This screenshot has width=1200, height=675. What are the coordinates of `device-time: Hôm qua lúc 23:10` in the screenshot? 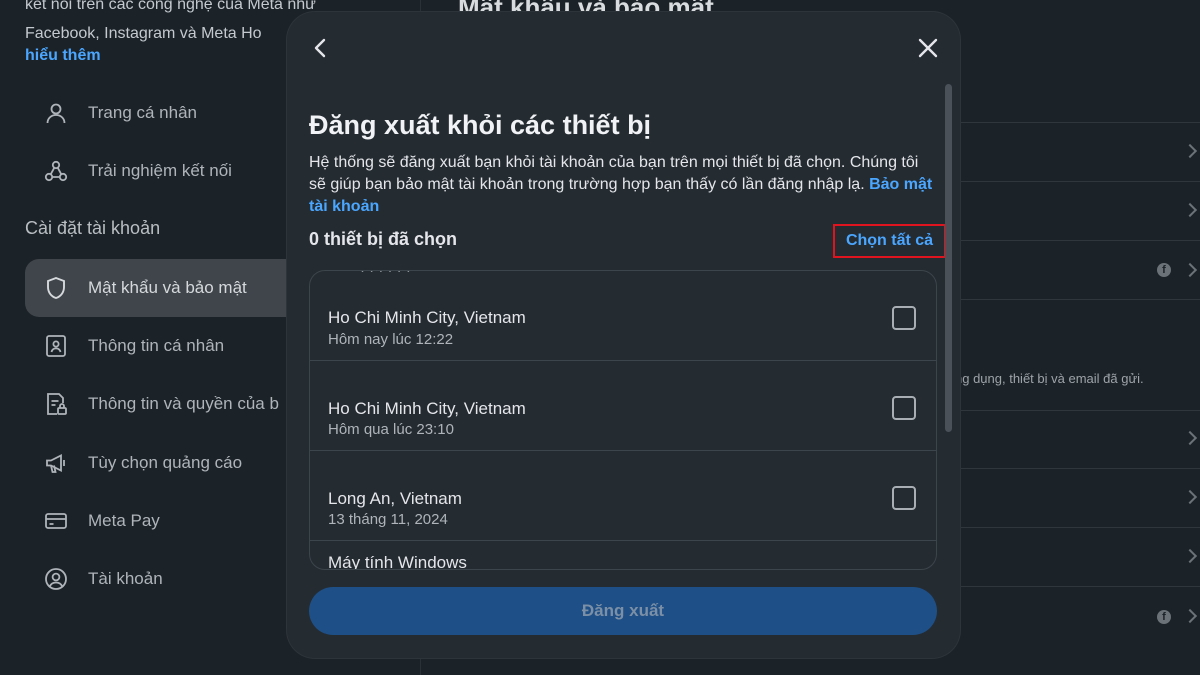 It's located at (391, 429).